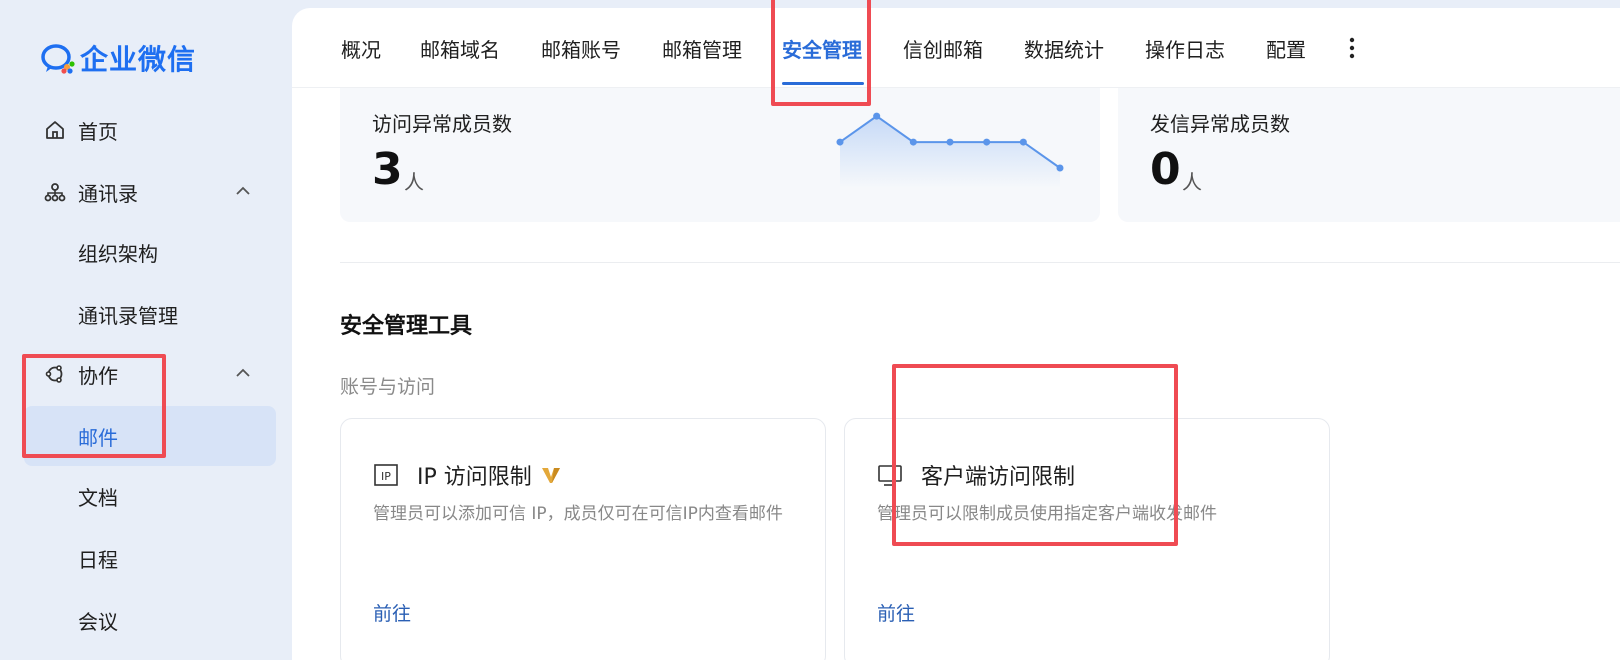 This screenshot has height=660, width=1620. What do you see at coordinates (128, 315) in the screenshot?
I see `sidebar-item-label: 通讯录管理` at bounding box center [128, 315].